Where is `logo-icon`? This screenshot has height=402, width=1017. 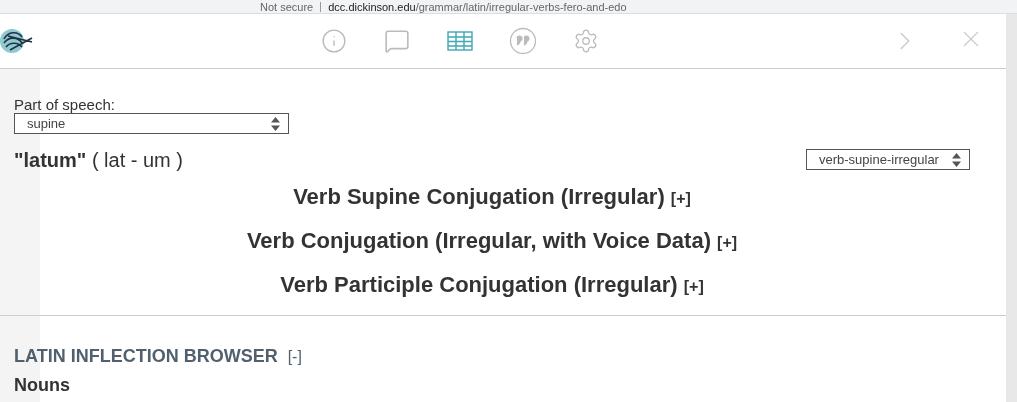 logo-icon is located at coordinates (17, 41).